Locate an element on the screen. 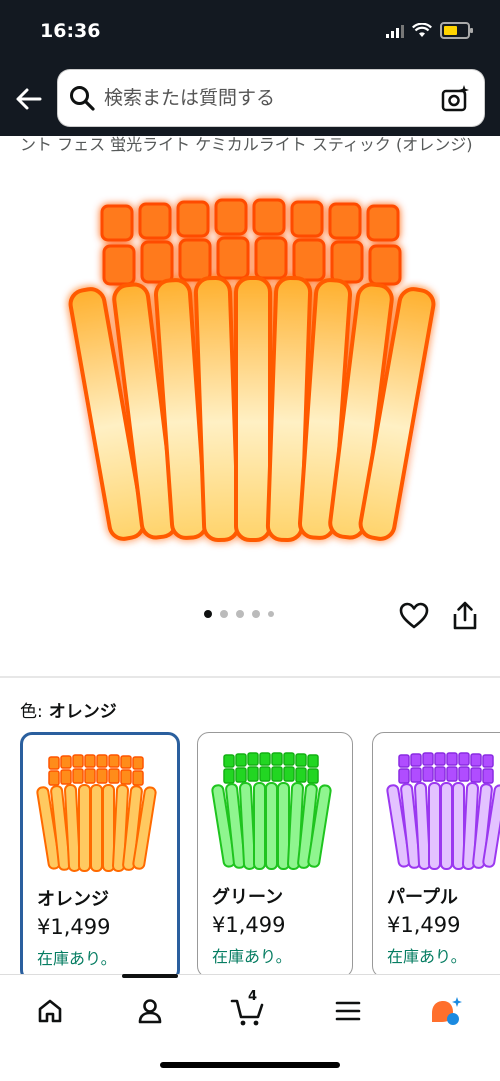  color-label: 色: オレンジ is located at coordinates (68, 709).